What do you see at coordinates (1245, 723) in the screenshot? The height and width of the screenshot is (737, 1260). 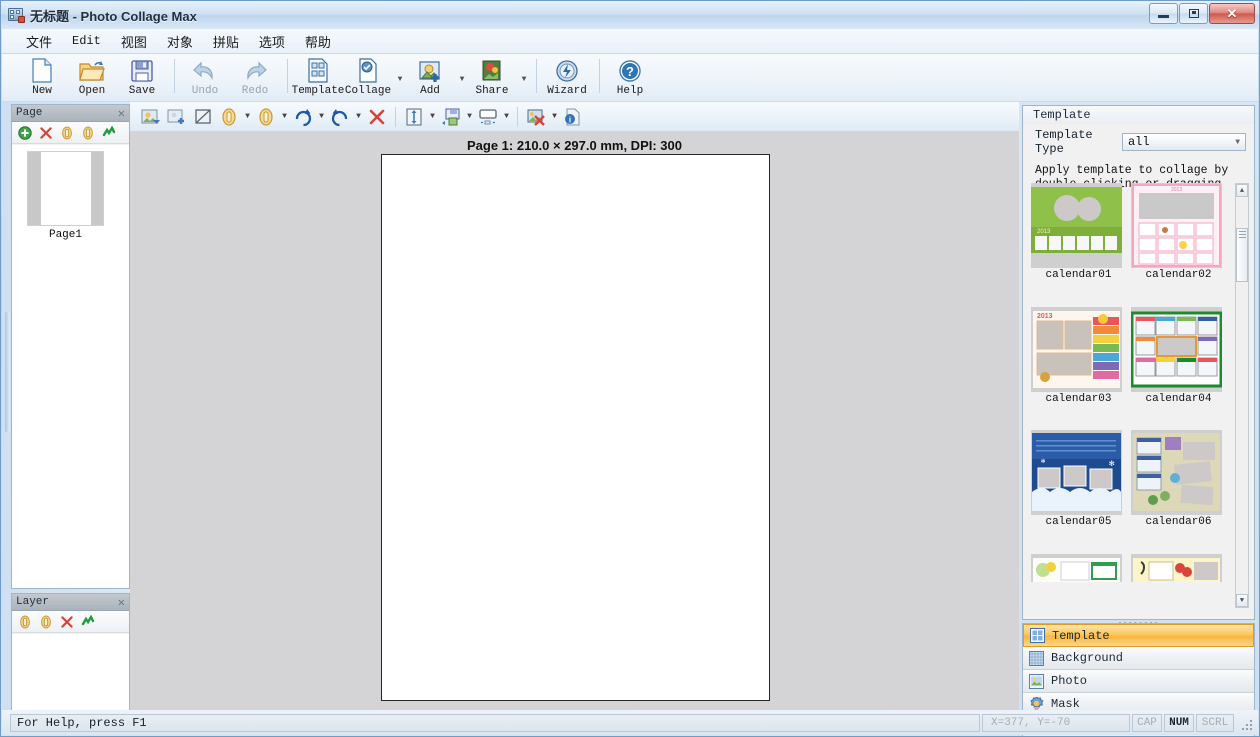 I see `resize-grip-icon` at bounding box center [1245, 723].